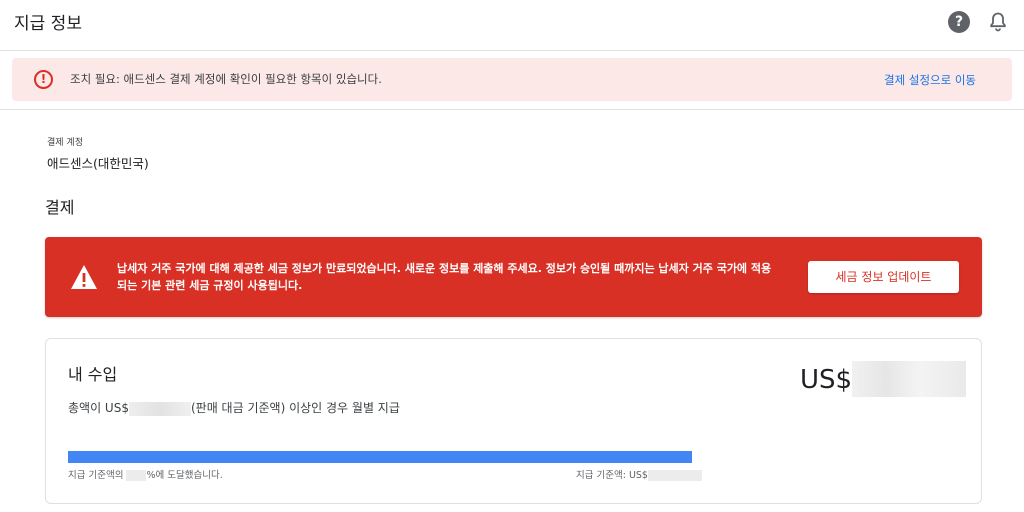 This screenshot has width=1024, height=512. Describe the element at coordinates (136, 475) in the screenshot. I see `redacted-percent` at that location.